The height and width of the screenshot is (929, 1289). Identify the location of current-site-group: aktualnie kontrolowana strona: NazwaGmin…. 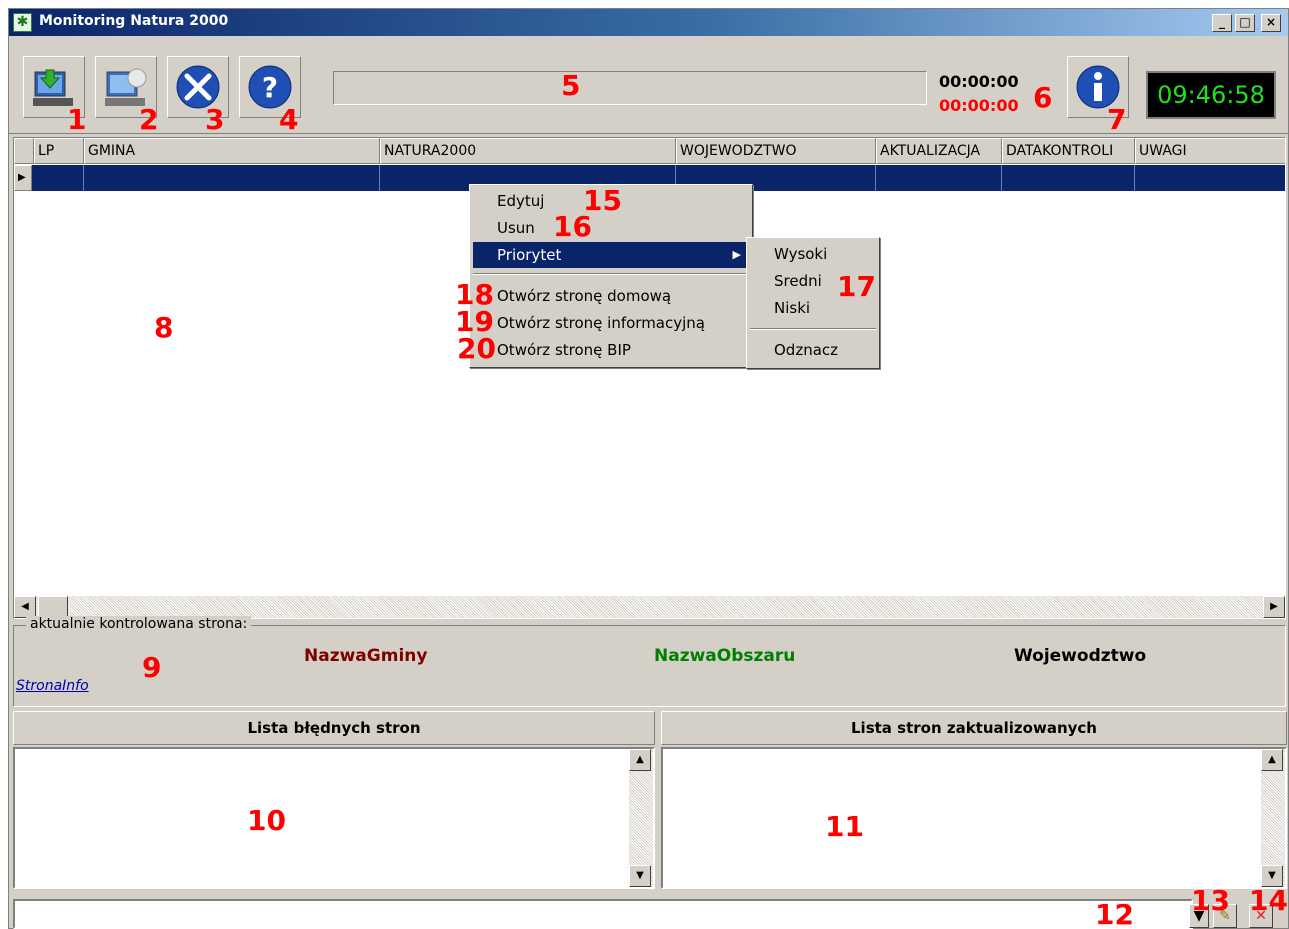
(649, 661).